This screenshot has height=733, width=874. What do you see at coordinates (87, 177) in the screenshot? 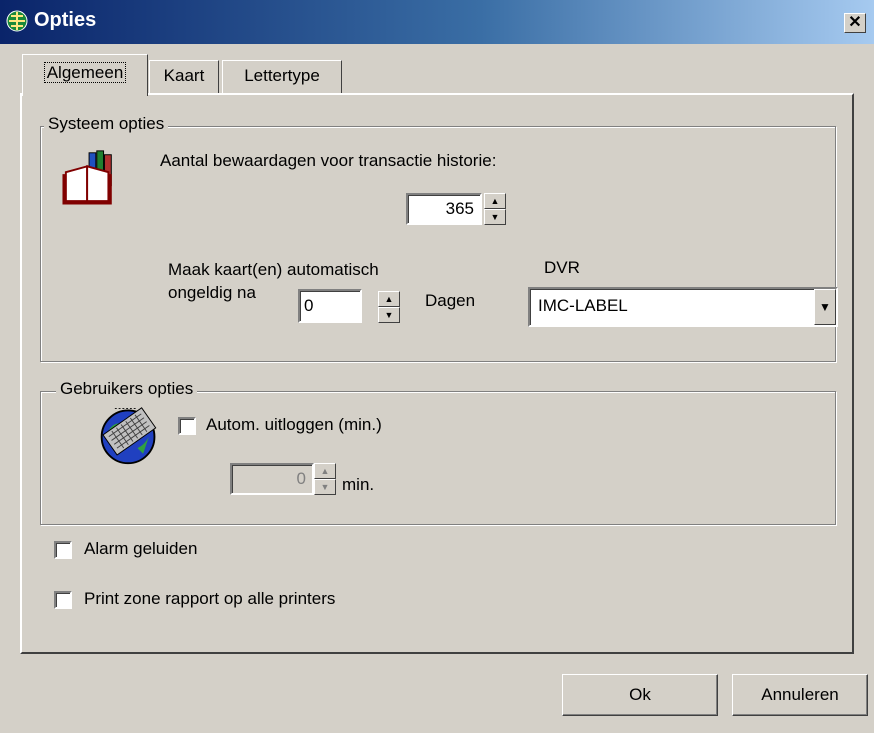
I see `book-icon` at bounding box center [87, 177].